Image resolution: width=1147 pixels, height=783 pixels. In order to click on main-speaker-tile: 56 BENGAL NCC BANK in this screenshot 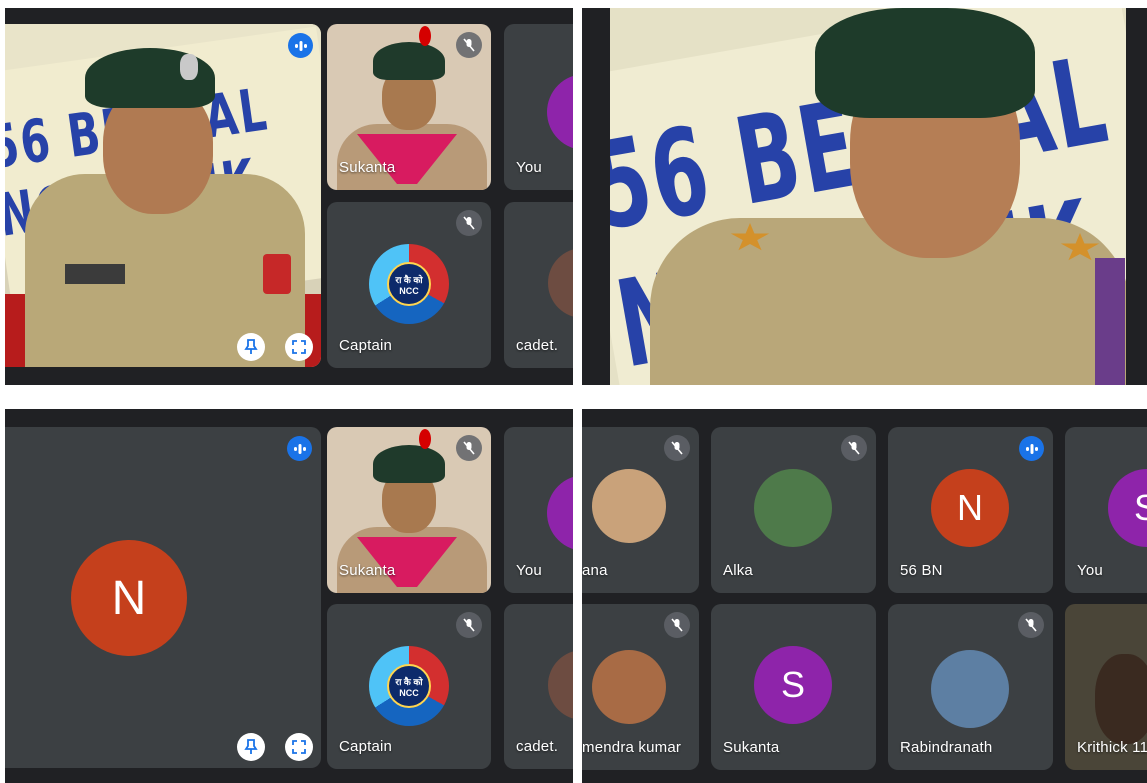, I will do `click(163, 195)`.